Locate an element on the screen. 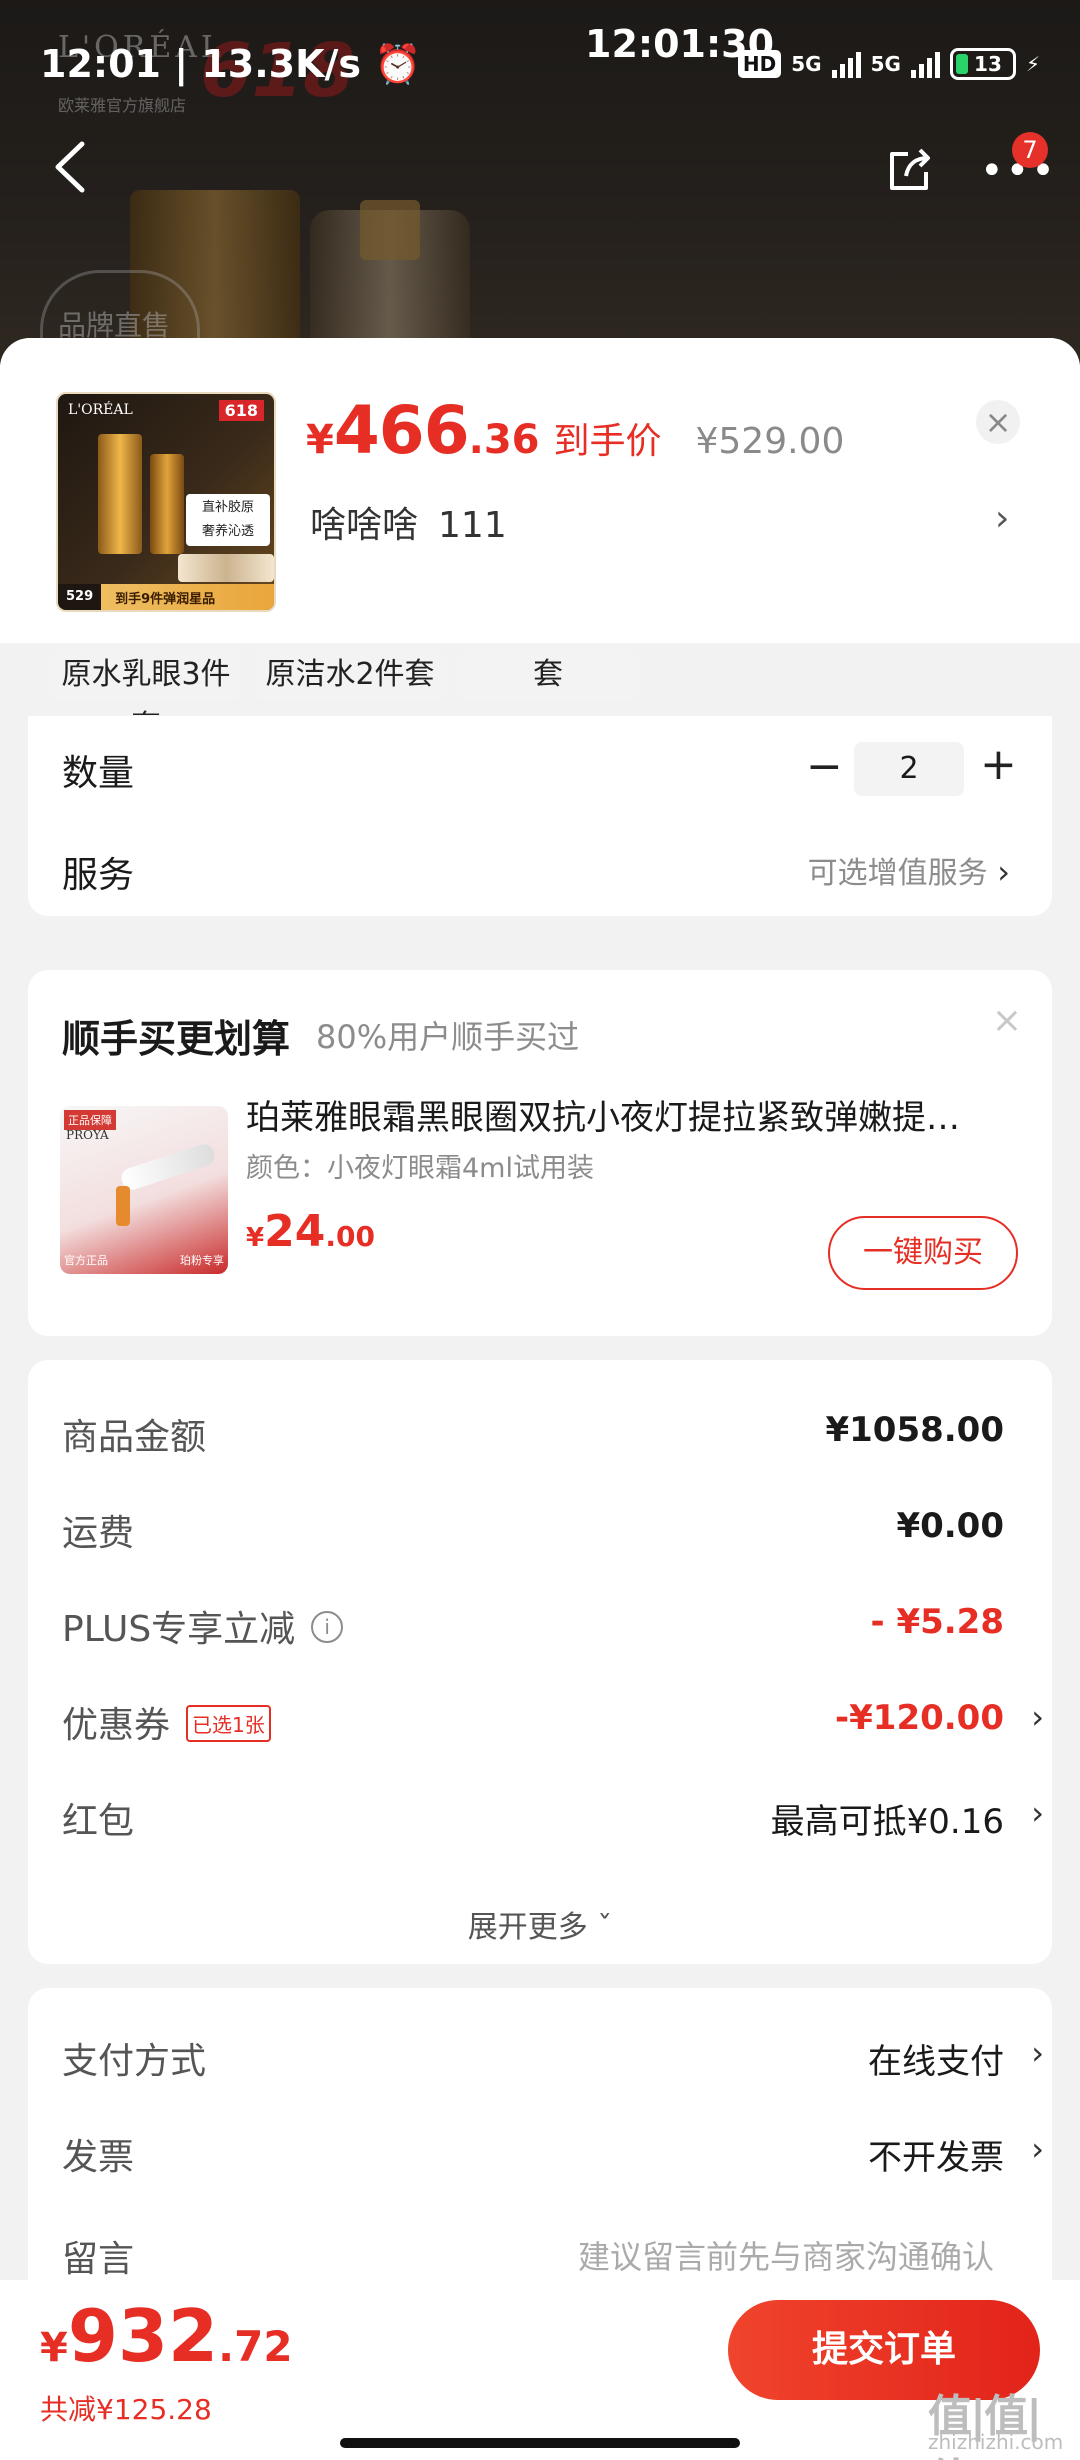 The height and width of the screenshot is (2460, 1080). original-price: ¥529.00 is located at coordinates (770, 441).